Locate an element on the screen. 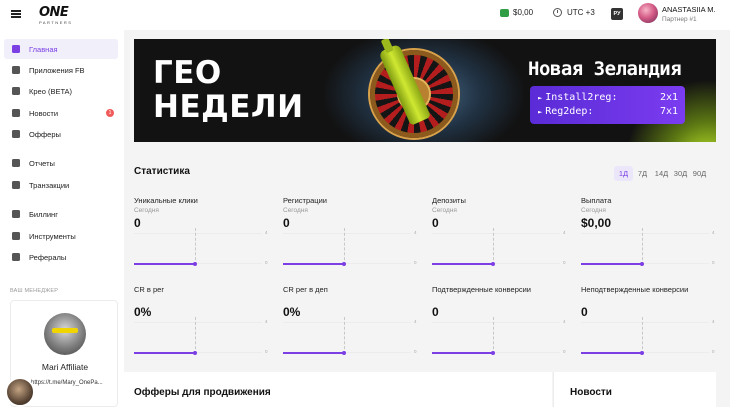 The image size is (730, 407). logo-subtext: PARTNERS is located at coordinates (56, 22).